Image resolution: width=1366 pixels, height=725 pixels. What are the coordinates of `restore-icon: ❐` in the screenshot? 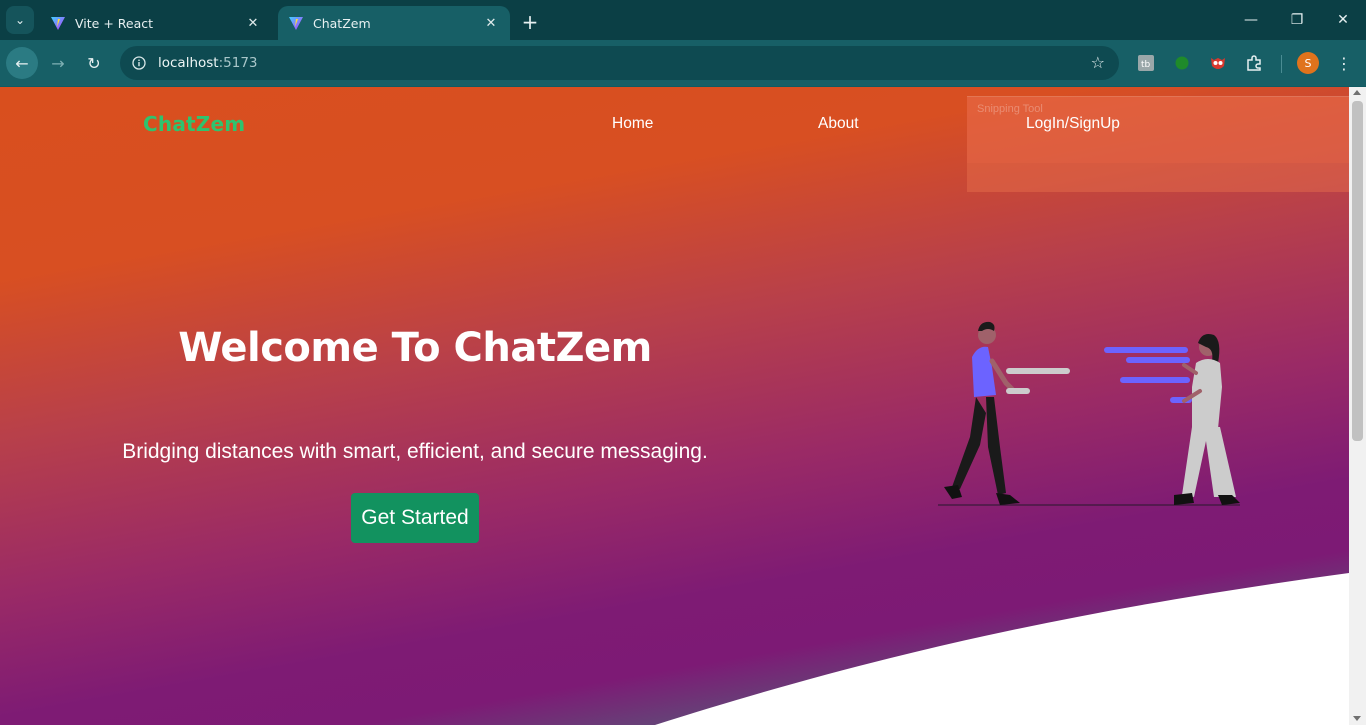 It's located at (1297, 20).